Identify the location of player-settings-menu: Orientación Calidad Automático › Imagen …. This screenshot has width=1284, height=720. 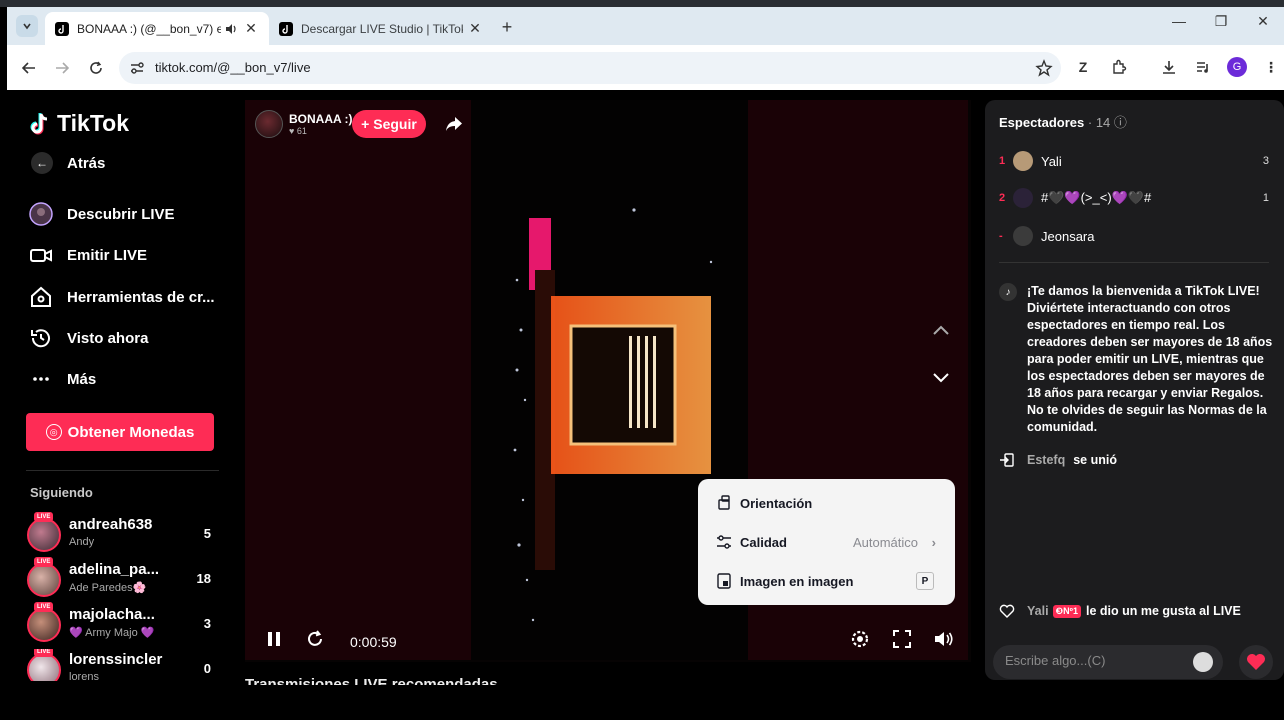
(826, 542).